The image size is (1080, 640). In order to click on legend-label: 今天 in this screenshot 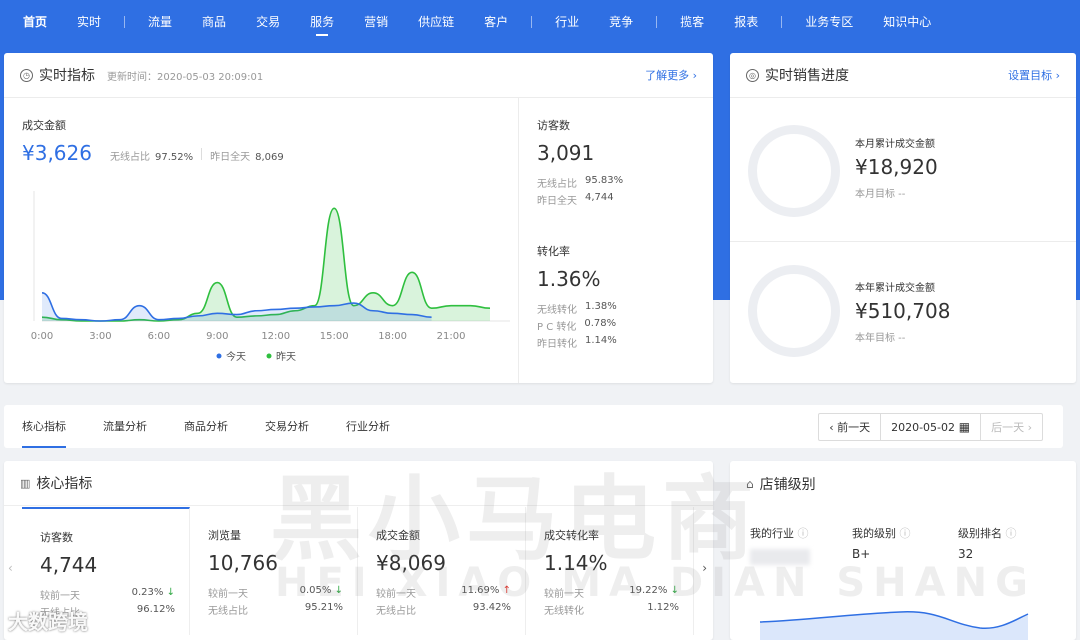, I will do `click(236, 356)`.